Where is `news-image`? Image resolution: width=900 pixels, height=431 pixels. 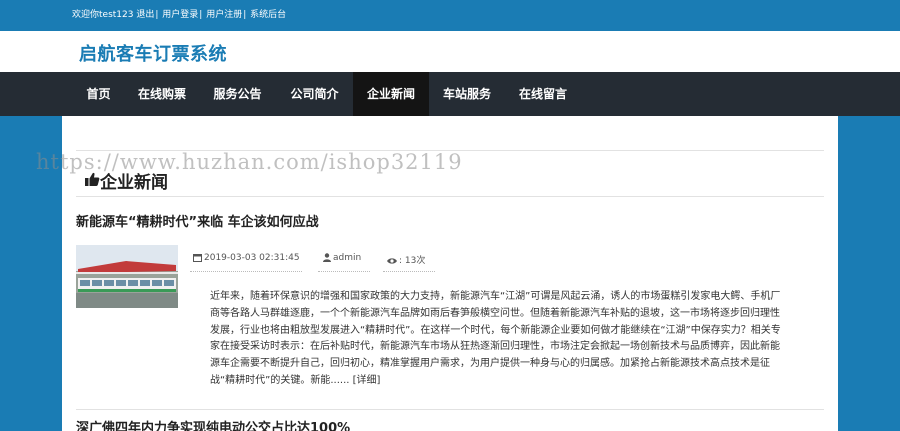
news-image is located at coordinates (127, 276).